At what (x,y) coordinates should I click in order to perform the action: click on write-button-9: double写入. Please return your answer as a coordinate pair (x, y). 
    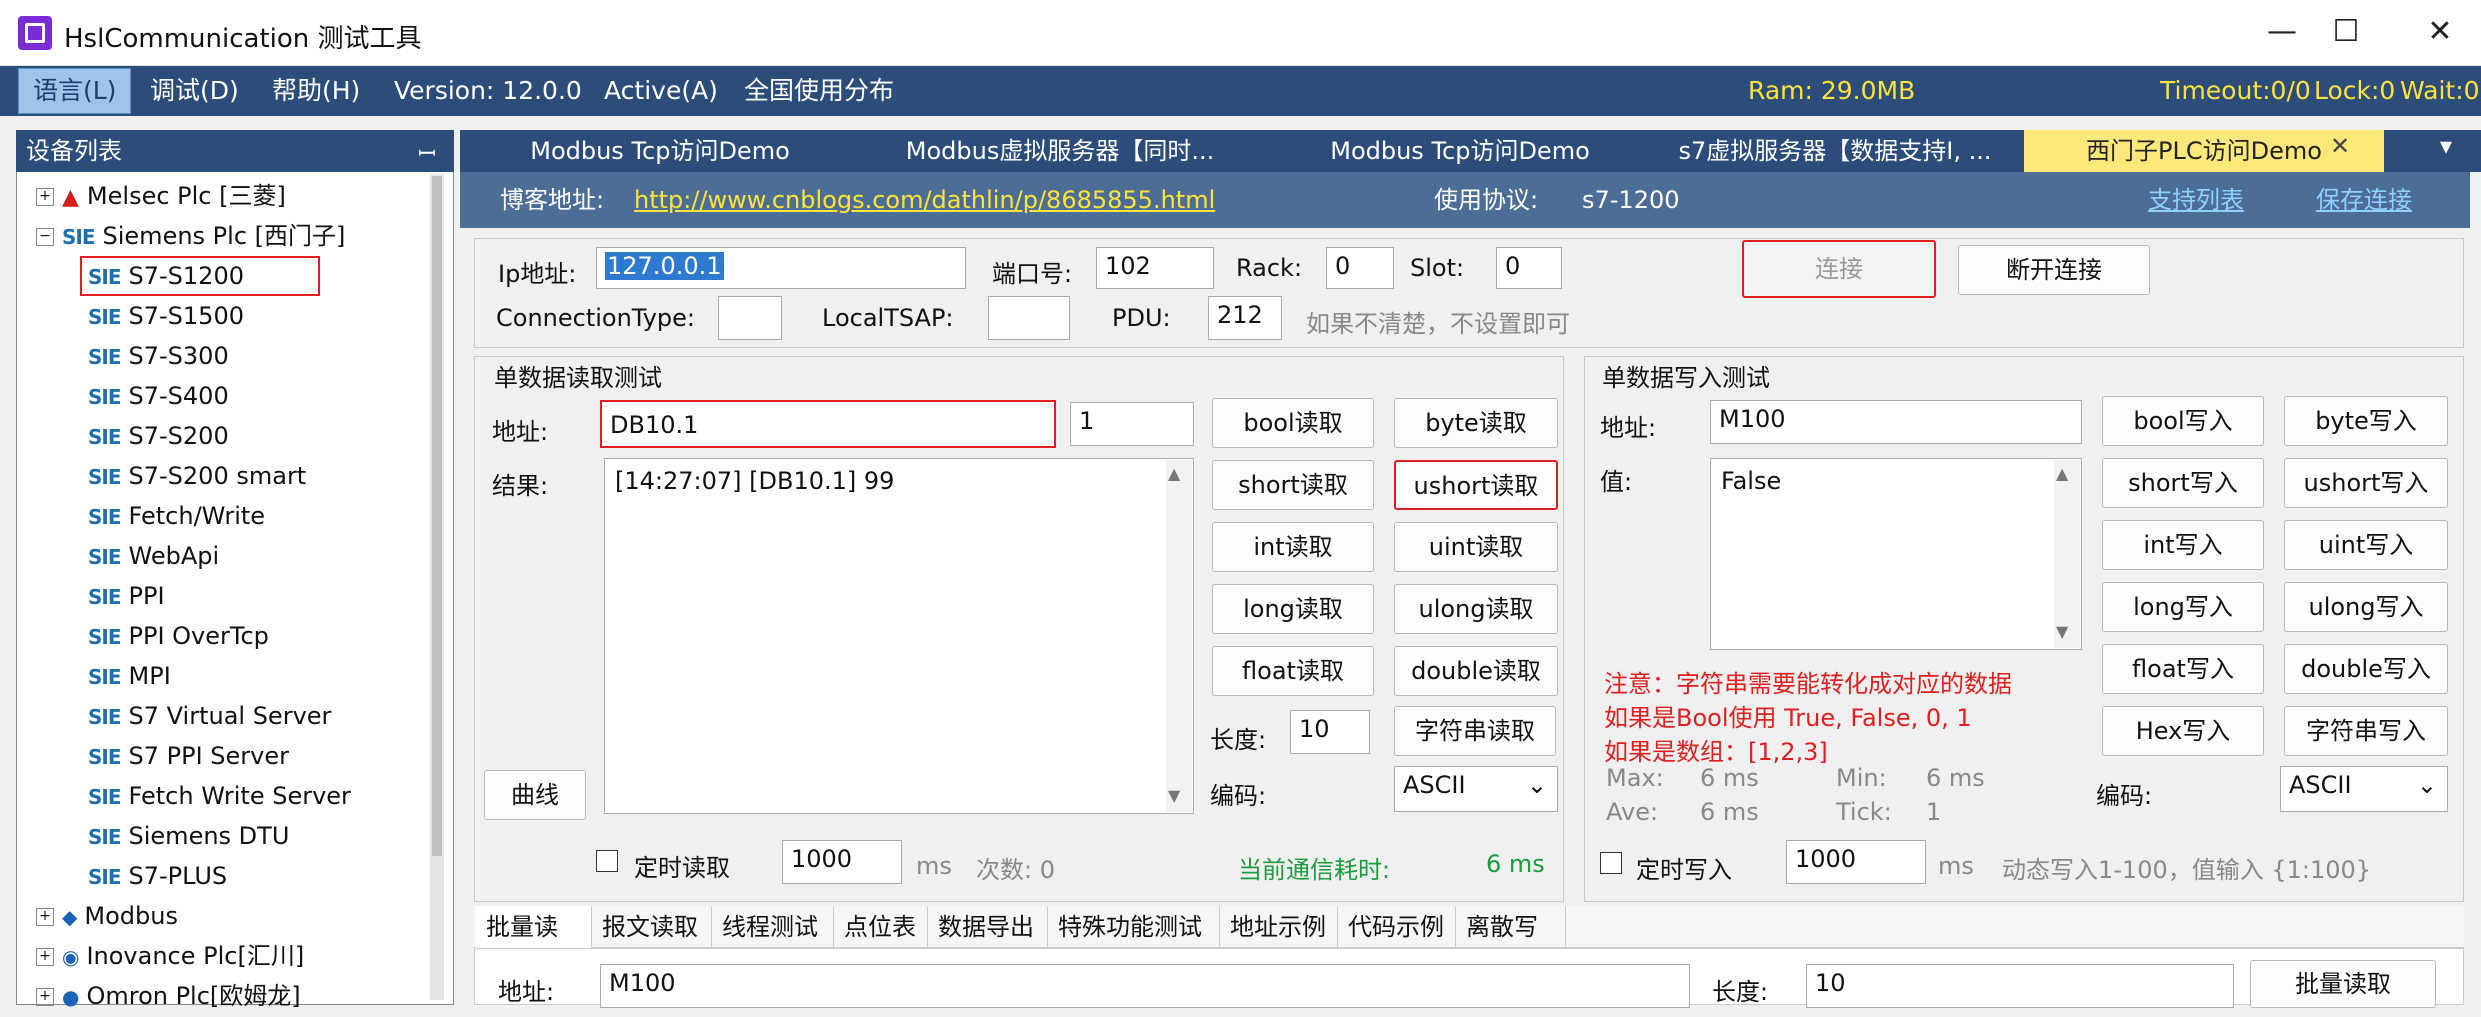
    Looking at the image, I should click on (2366, 669).